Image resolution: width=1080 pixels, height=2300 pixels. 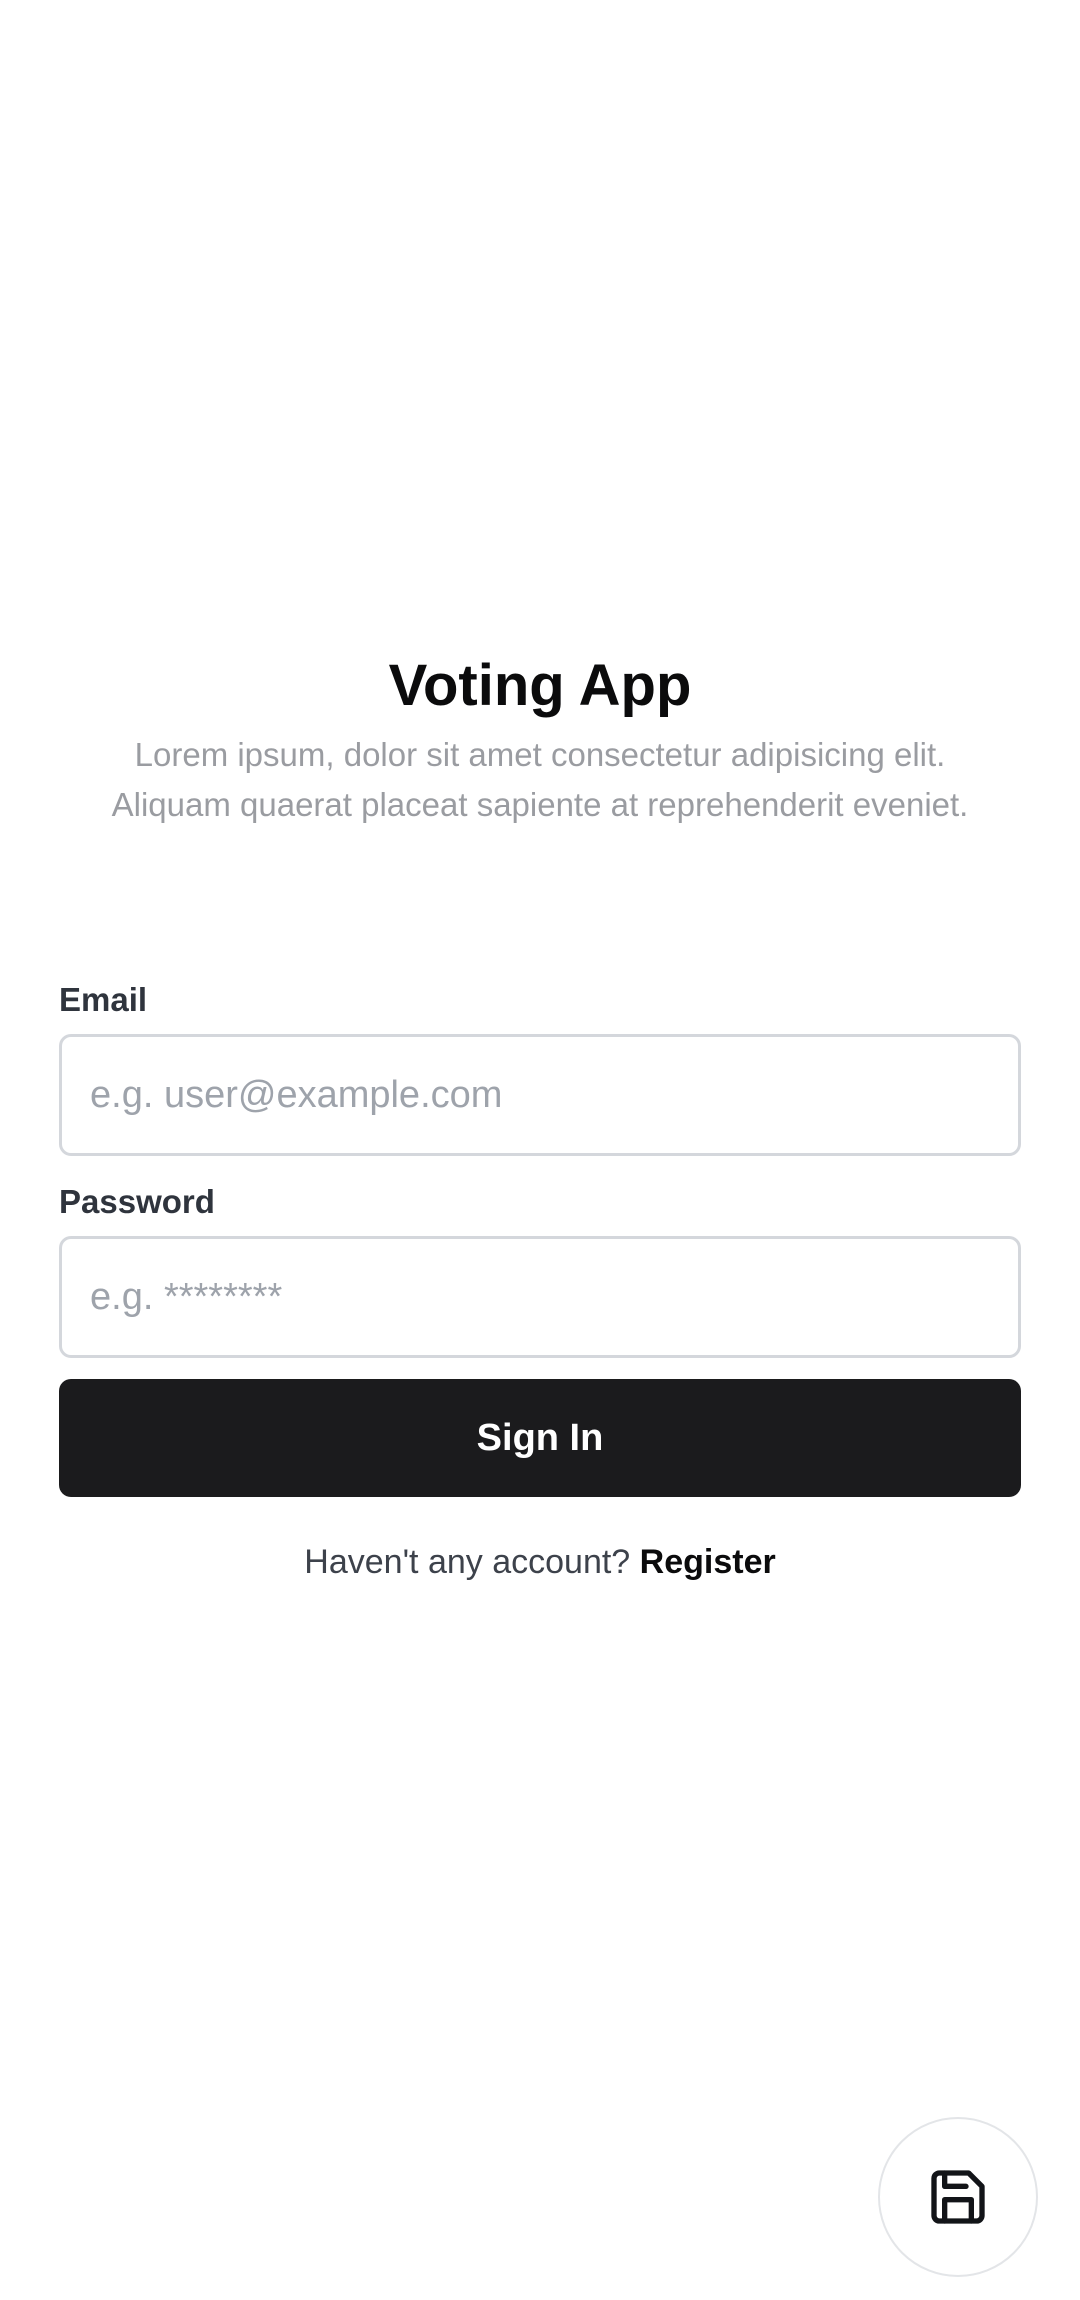 I want to click on password-field-group: Password, so click(x=540, y=1267).